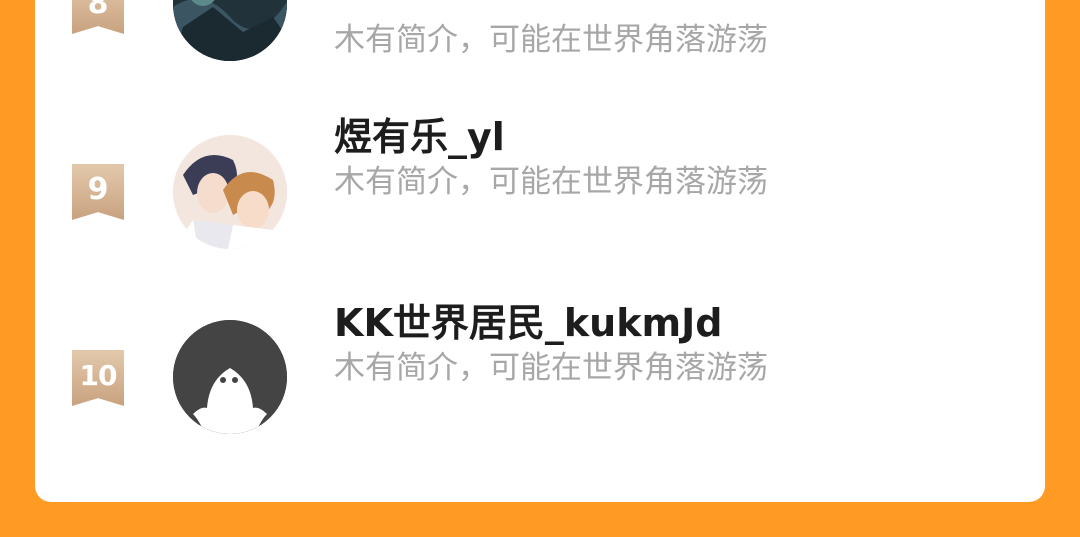 The image size is (1080, 537). What do you see at coordinates (98, 378) in the screenshot?
I see `rank-badge: 10` at bounding box center [98, 378].